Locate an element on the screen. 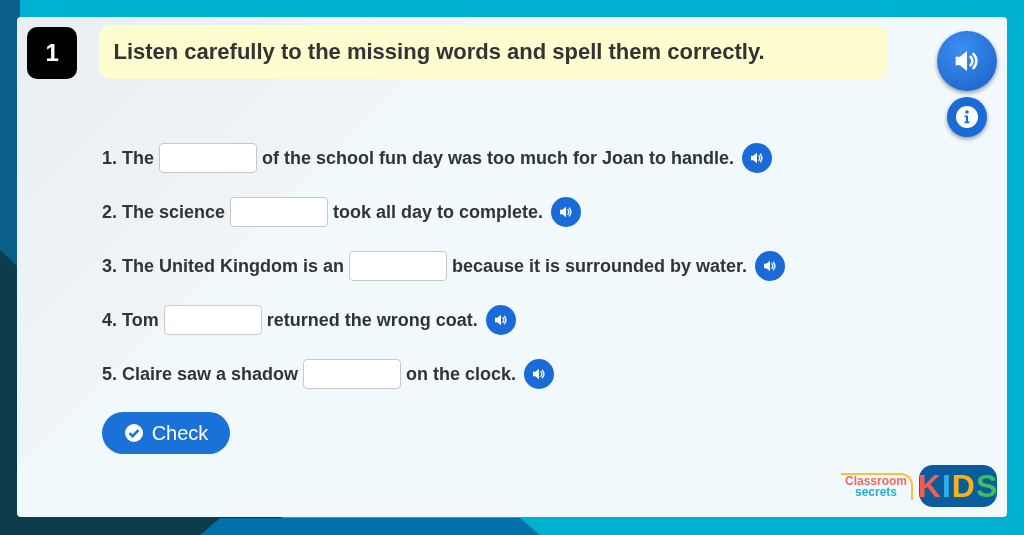  kids-logo: KIDS is located at coordinates (958, 486).